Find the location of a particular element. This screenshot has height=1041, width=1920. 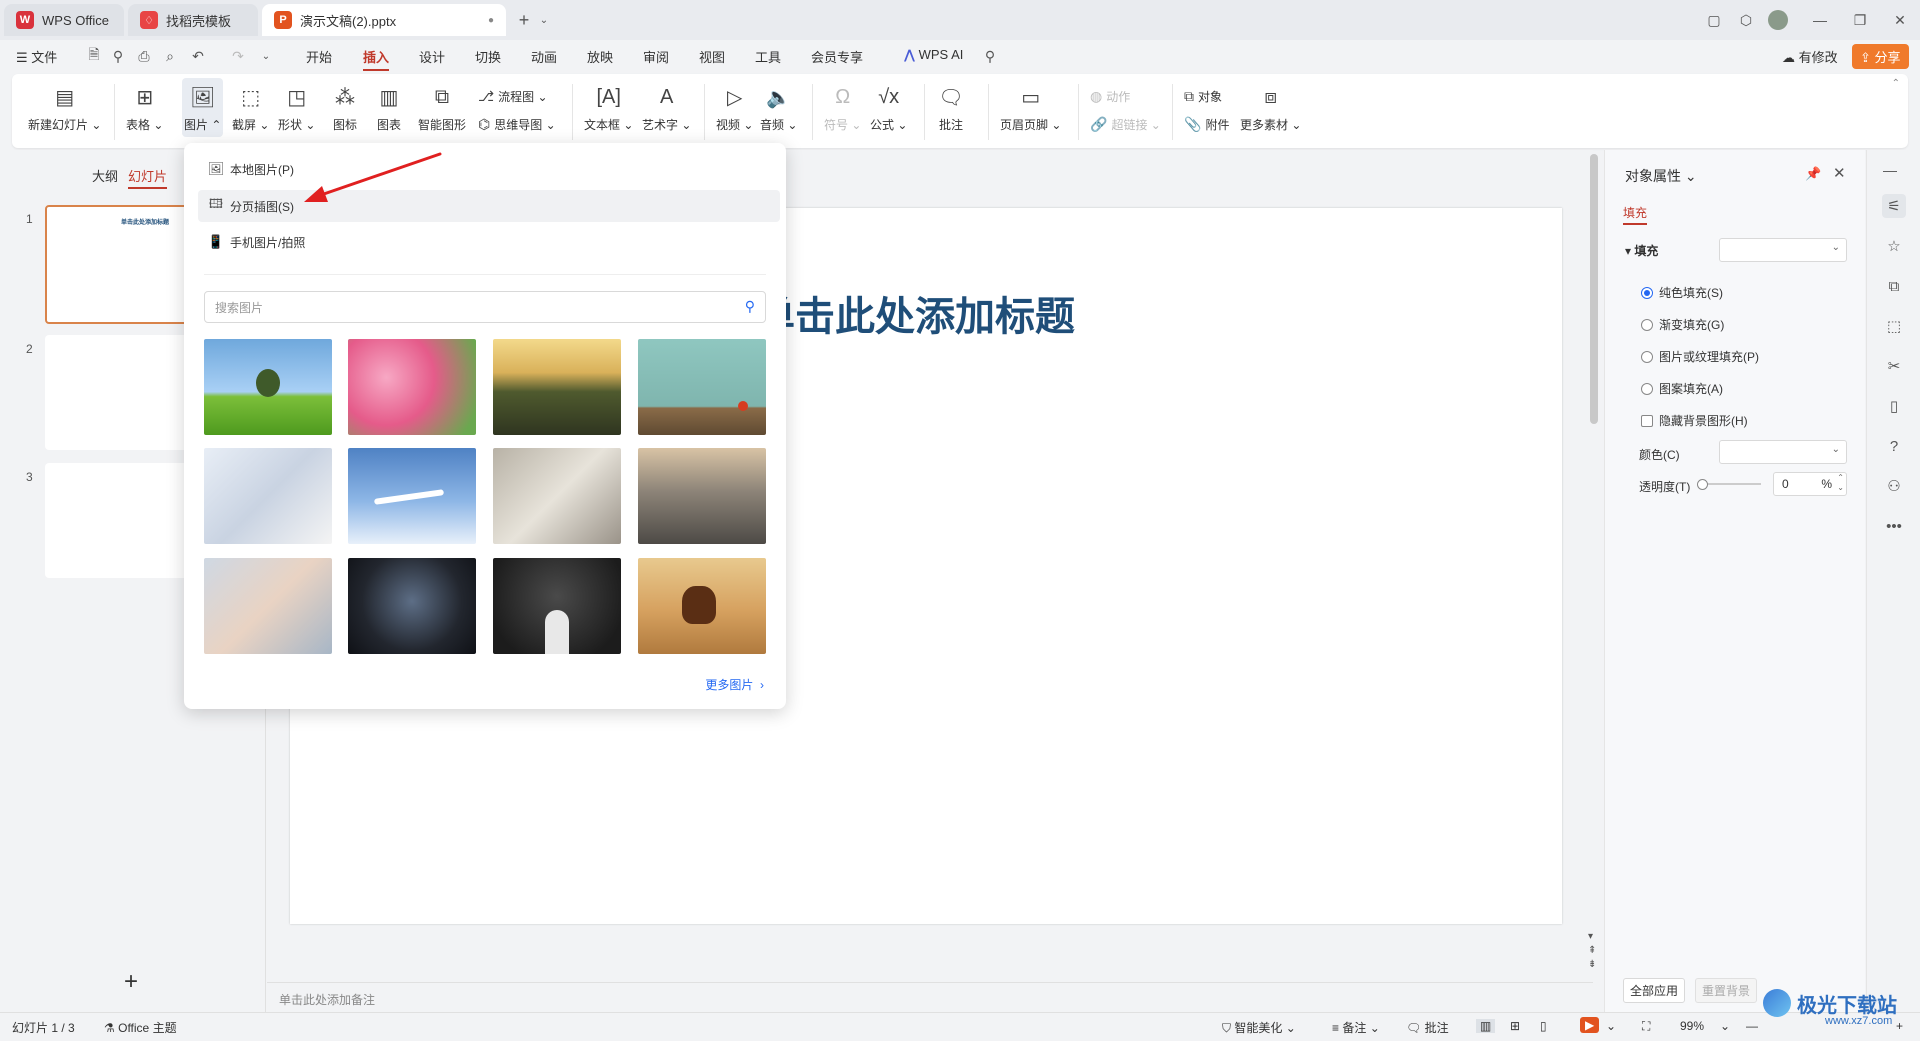

play-slideshow-icon: ▶ is located at coordinates (1590, 1025).